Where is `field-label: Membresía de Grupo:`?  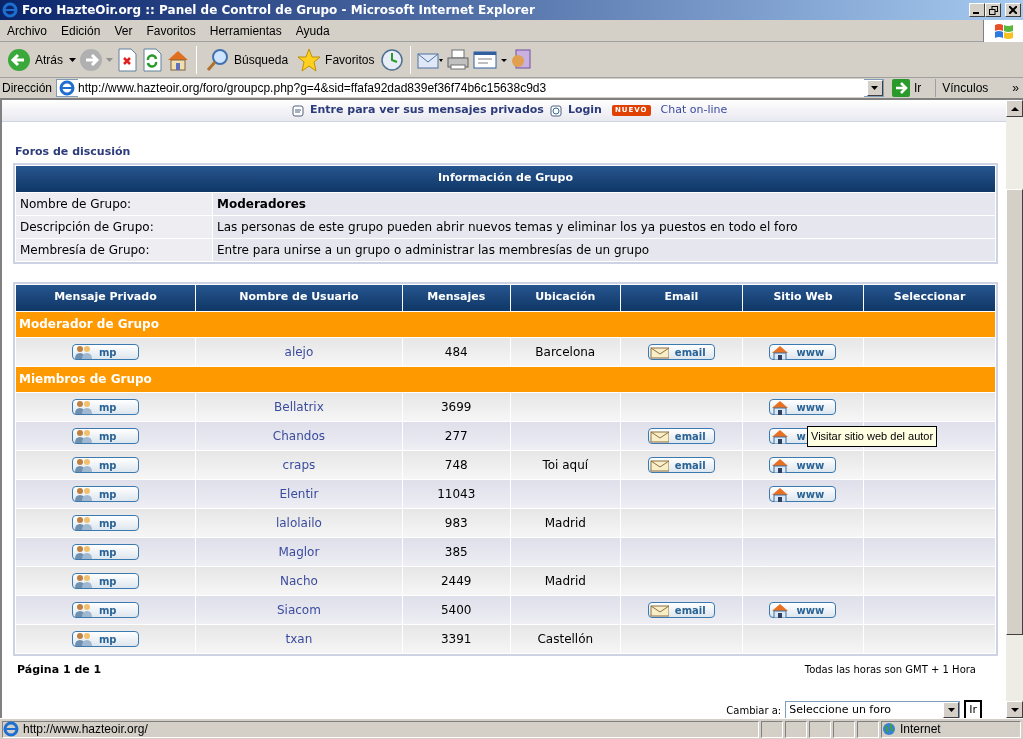
field-label: Membresía de Grupo: is located at coordinates (114, 249).